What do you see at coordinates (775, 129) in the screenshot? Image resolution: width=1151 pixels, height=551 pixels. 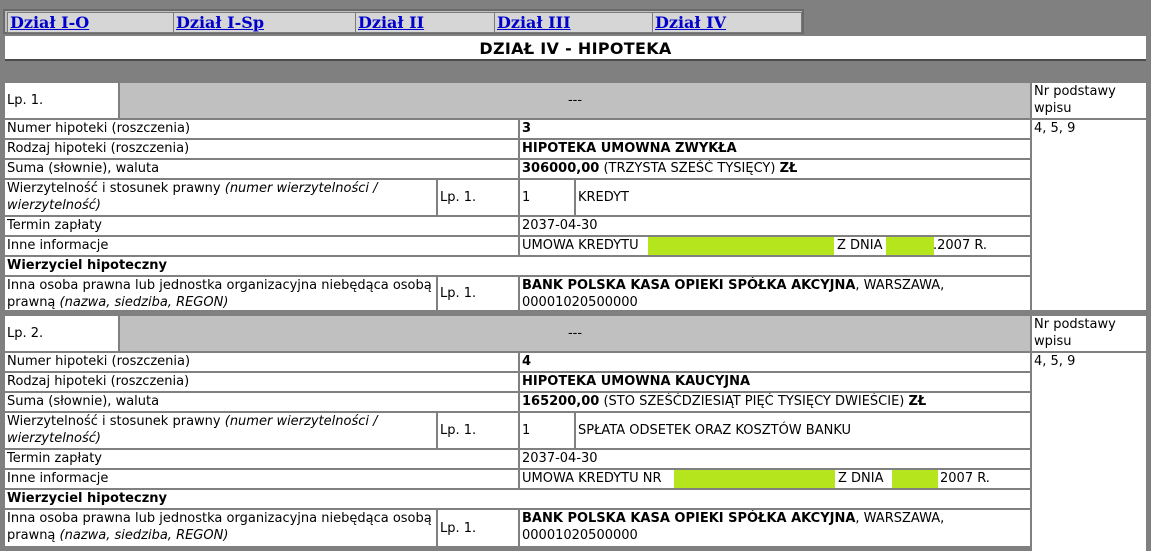 I see `numer-value: 3` at bounding box center [775, 129].